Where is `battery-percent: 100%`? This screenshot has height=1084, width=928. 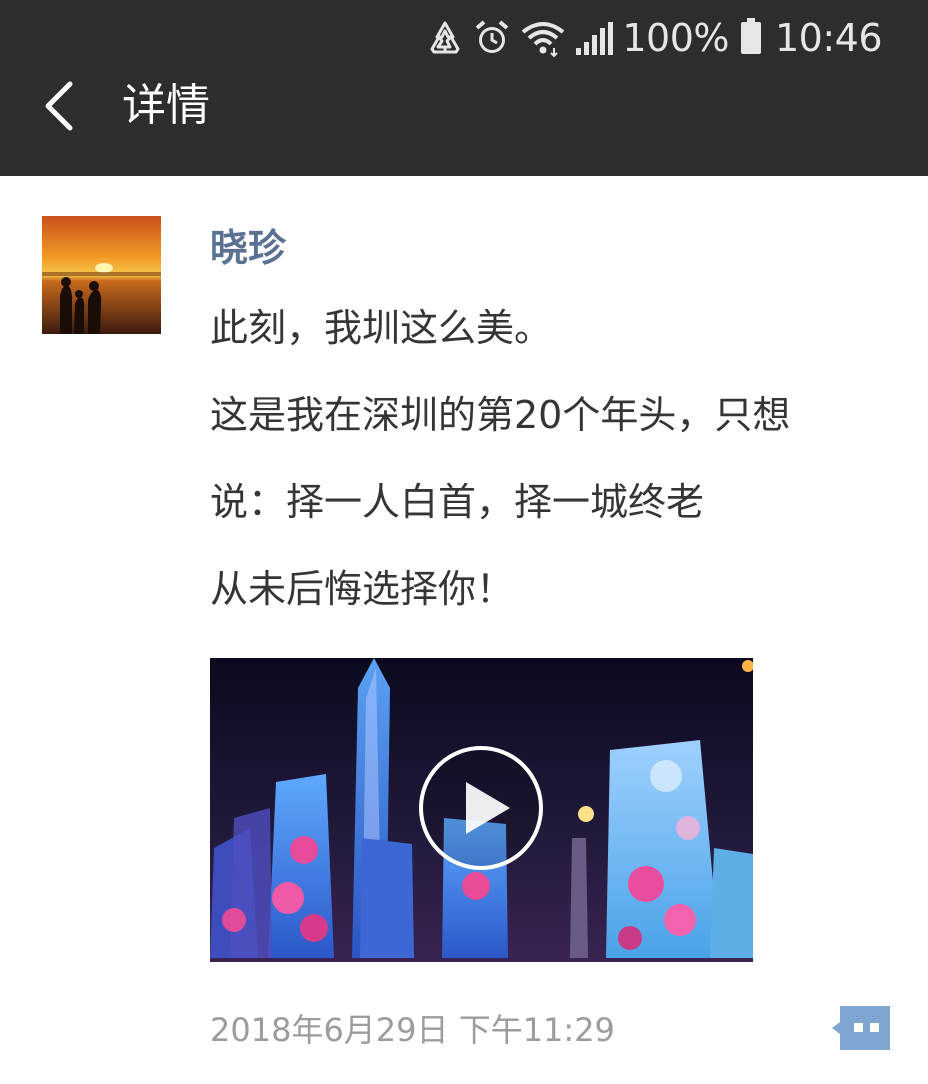 battery-percent: 100% is located at coordinates (675, 38).